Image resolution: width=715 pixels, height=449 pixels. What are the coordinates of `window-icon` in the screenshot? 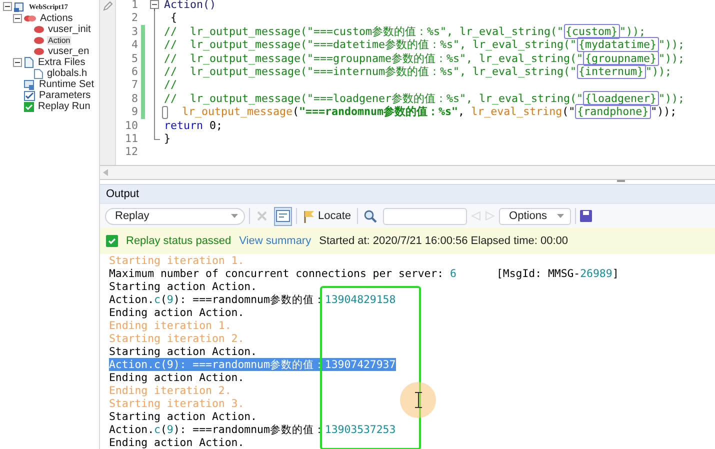 It's located at (283, 216).